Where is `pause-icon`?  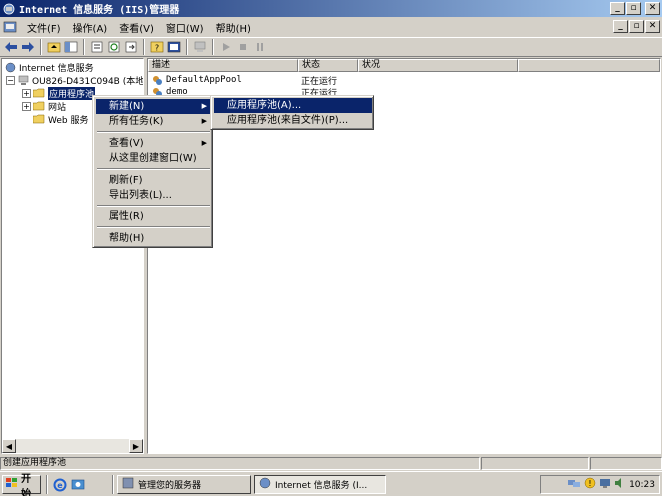 pause-icon is located at coordinates (260, 47).